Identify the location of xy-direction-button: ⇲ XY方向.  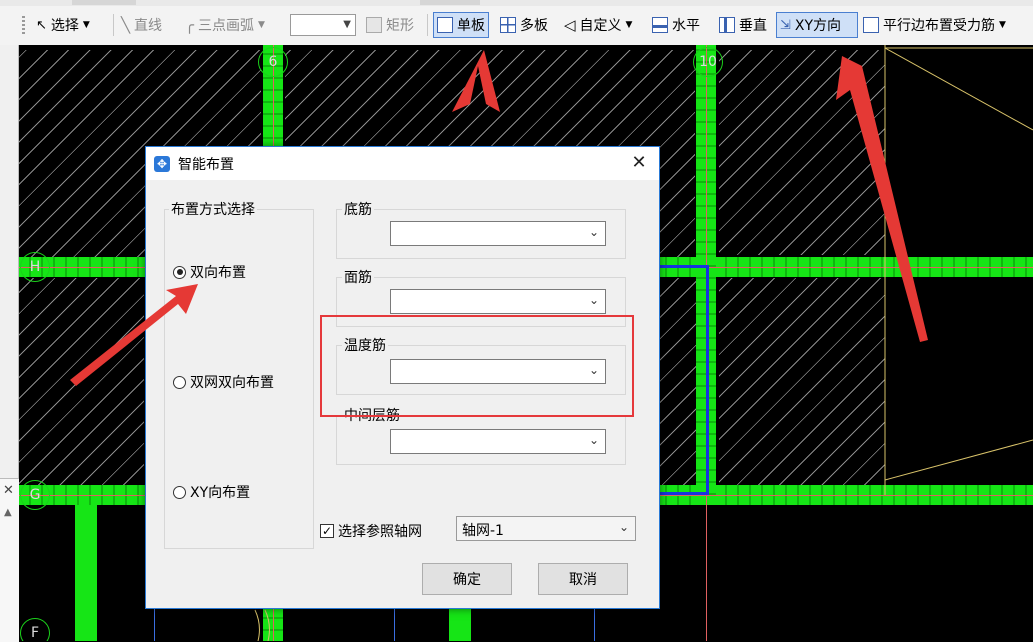
(817, 25).